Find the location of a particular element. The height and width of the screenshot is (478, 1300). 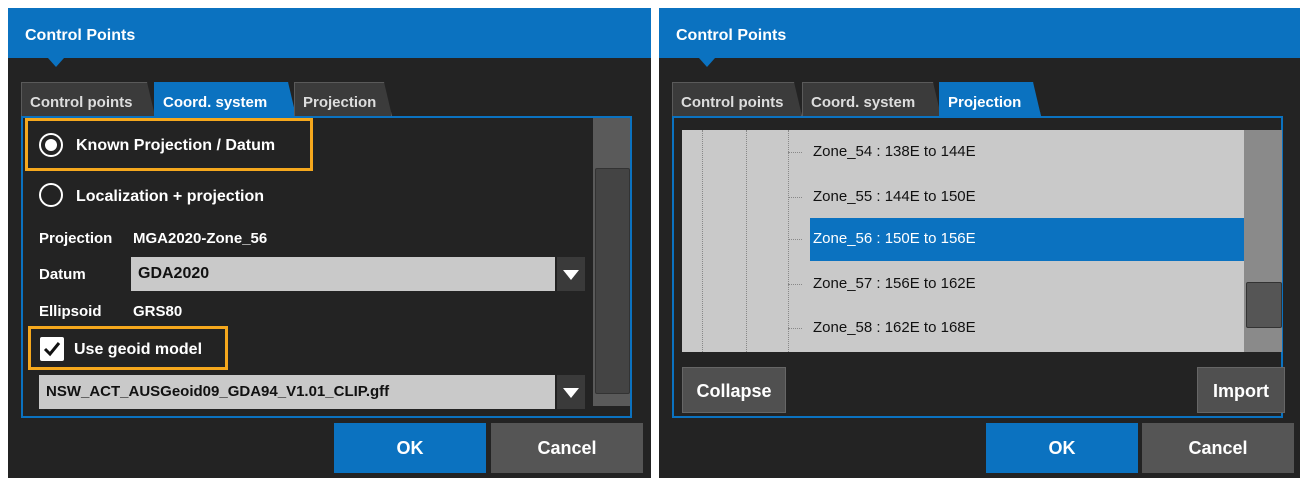

vertical-scrollbar is located at coordinates (611, 262).